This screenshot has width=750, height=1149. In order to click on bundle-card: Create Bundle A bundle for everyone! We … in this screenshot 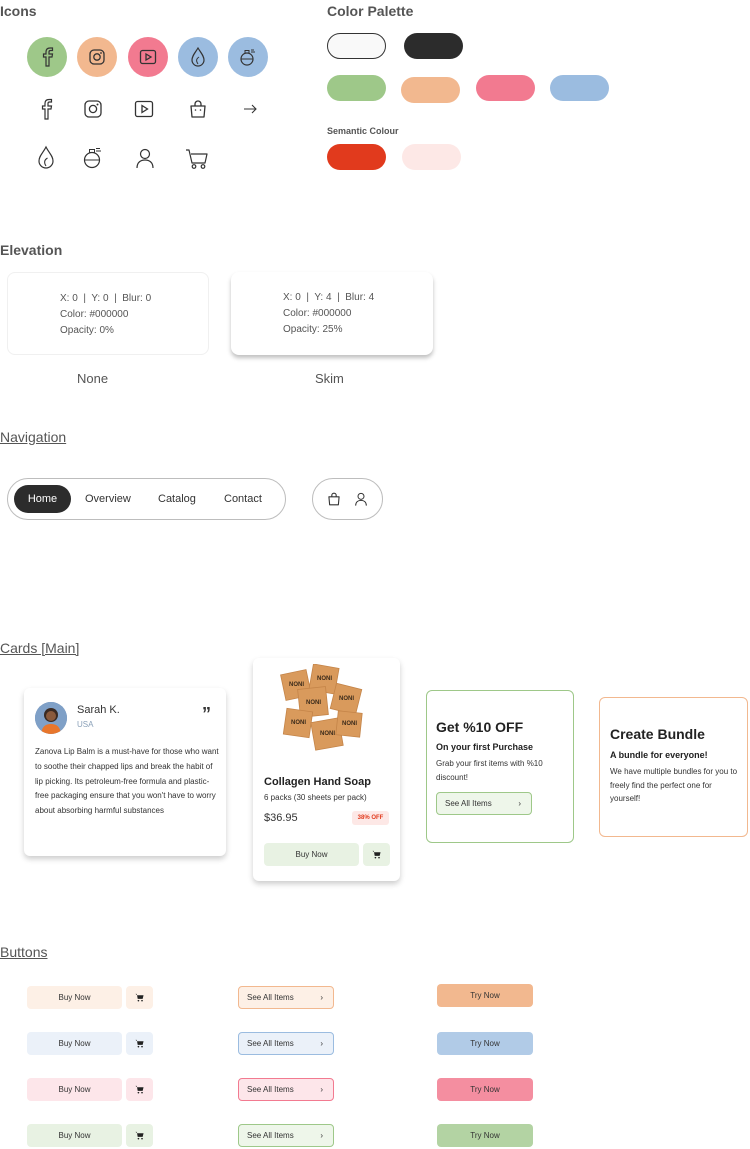, I will do `click(673, 767)`.